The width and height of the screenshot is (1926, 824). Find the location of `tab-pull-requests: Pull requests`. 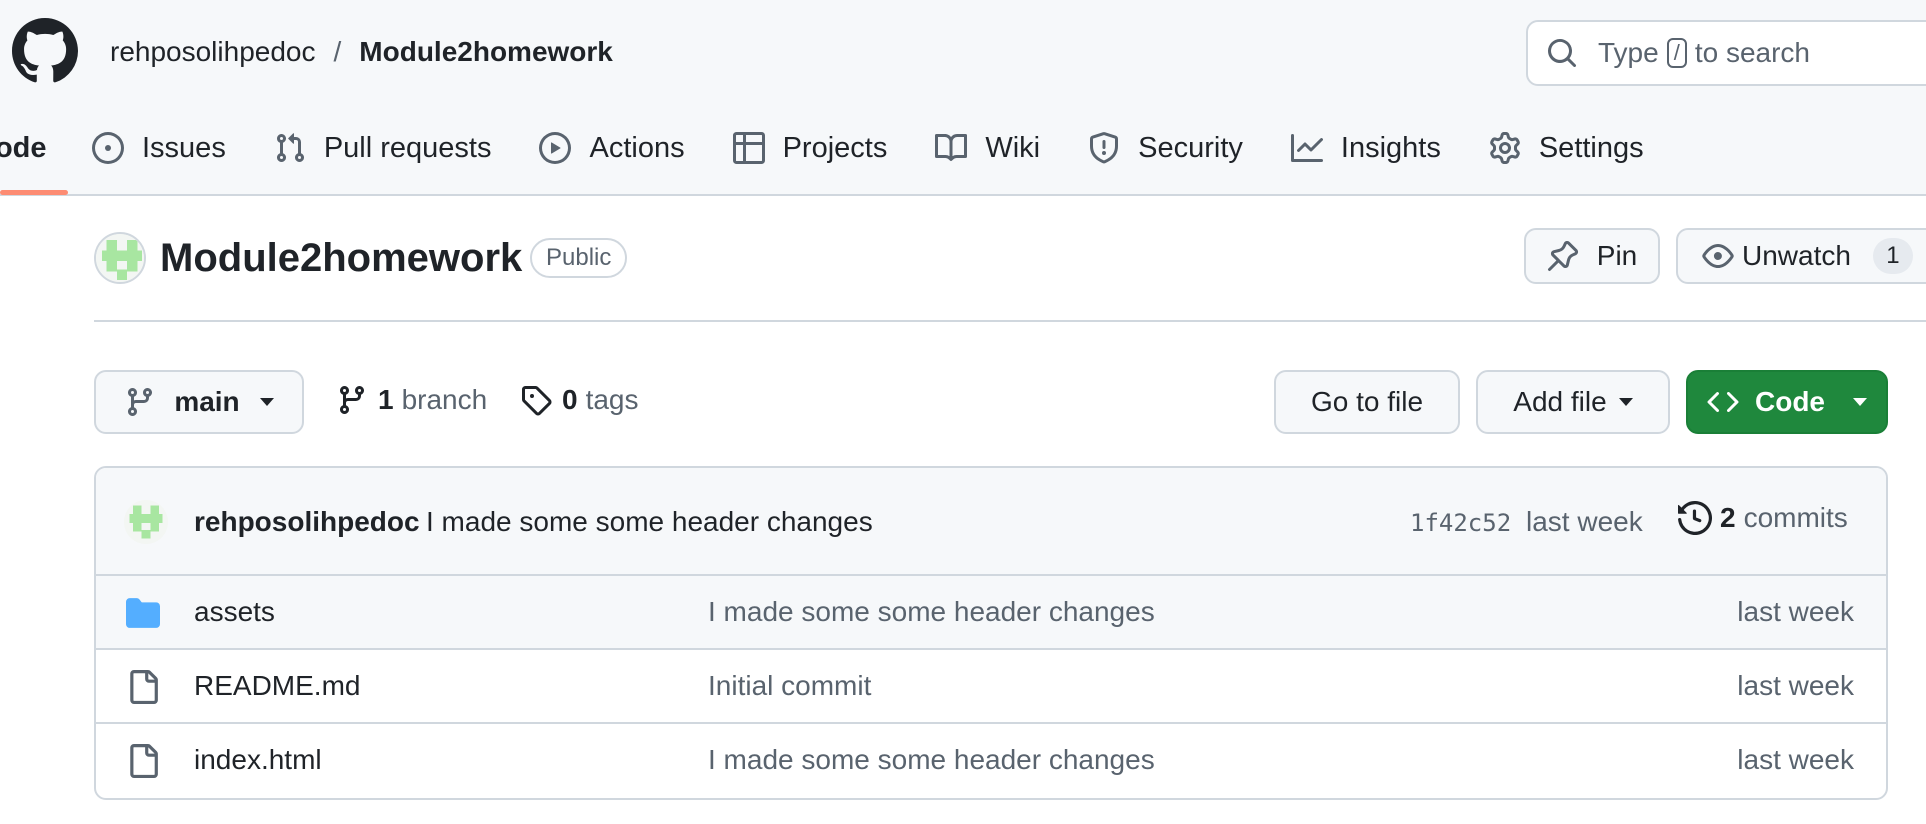

tab-pull-requests: Pull requests is located at coordinates (383, 148).